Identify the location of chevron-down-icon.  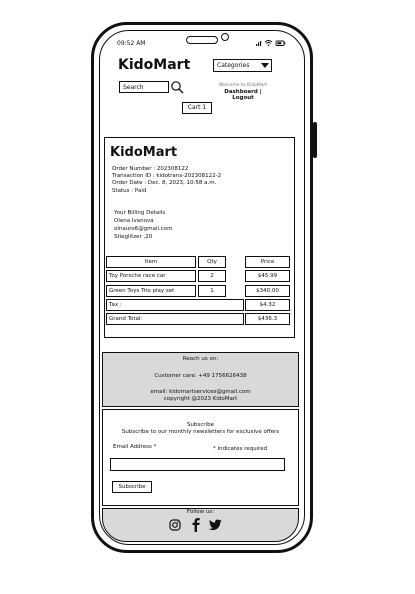
(265, 66).